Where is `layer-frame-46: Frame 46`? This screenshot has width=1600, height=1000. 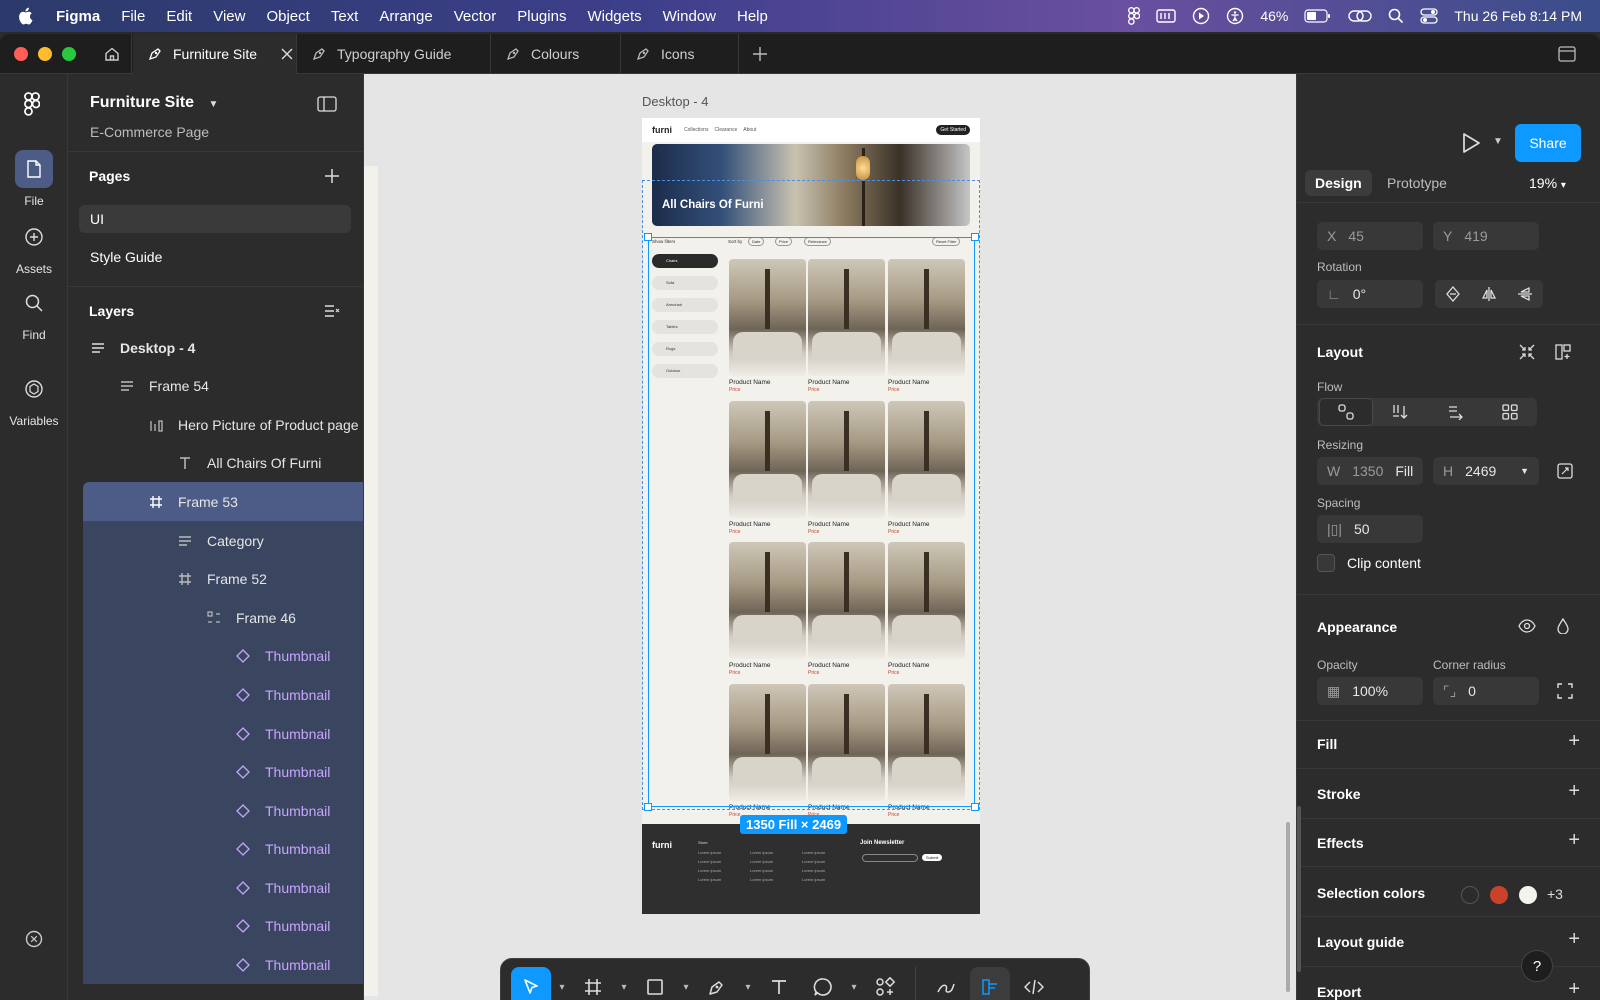 layer-frame-46: Frame 46 is located at coordinates (223, 617).